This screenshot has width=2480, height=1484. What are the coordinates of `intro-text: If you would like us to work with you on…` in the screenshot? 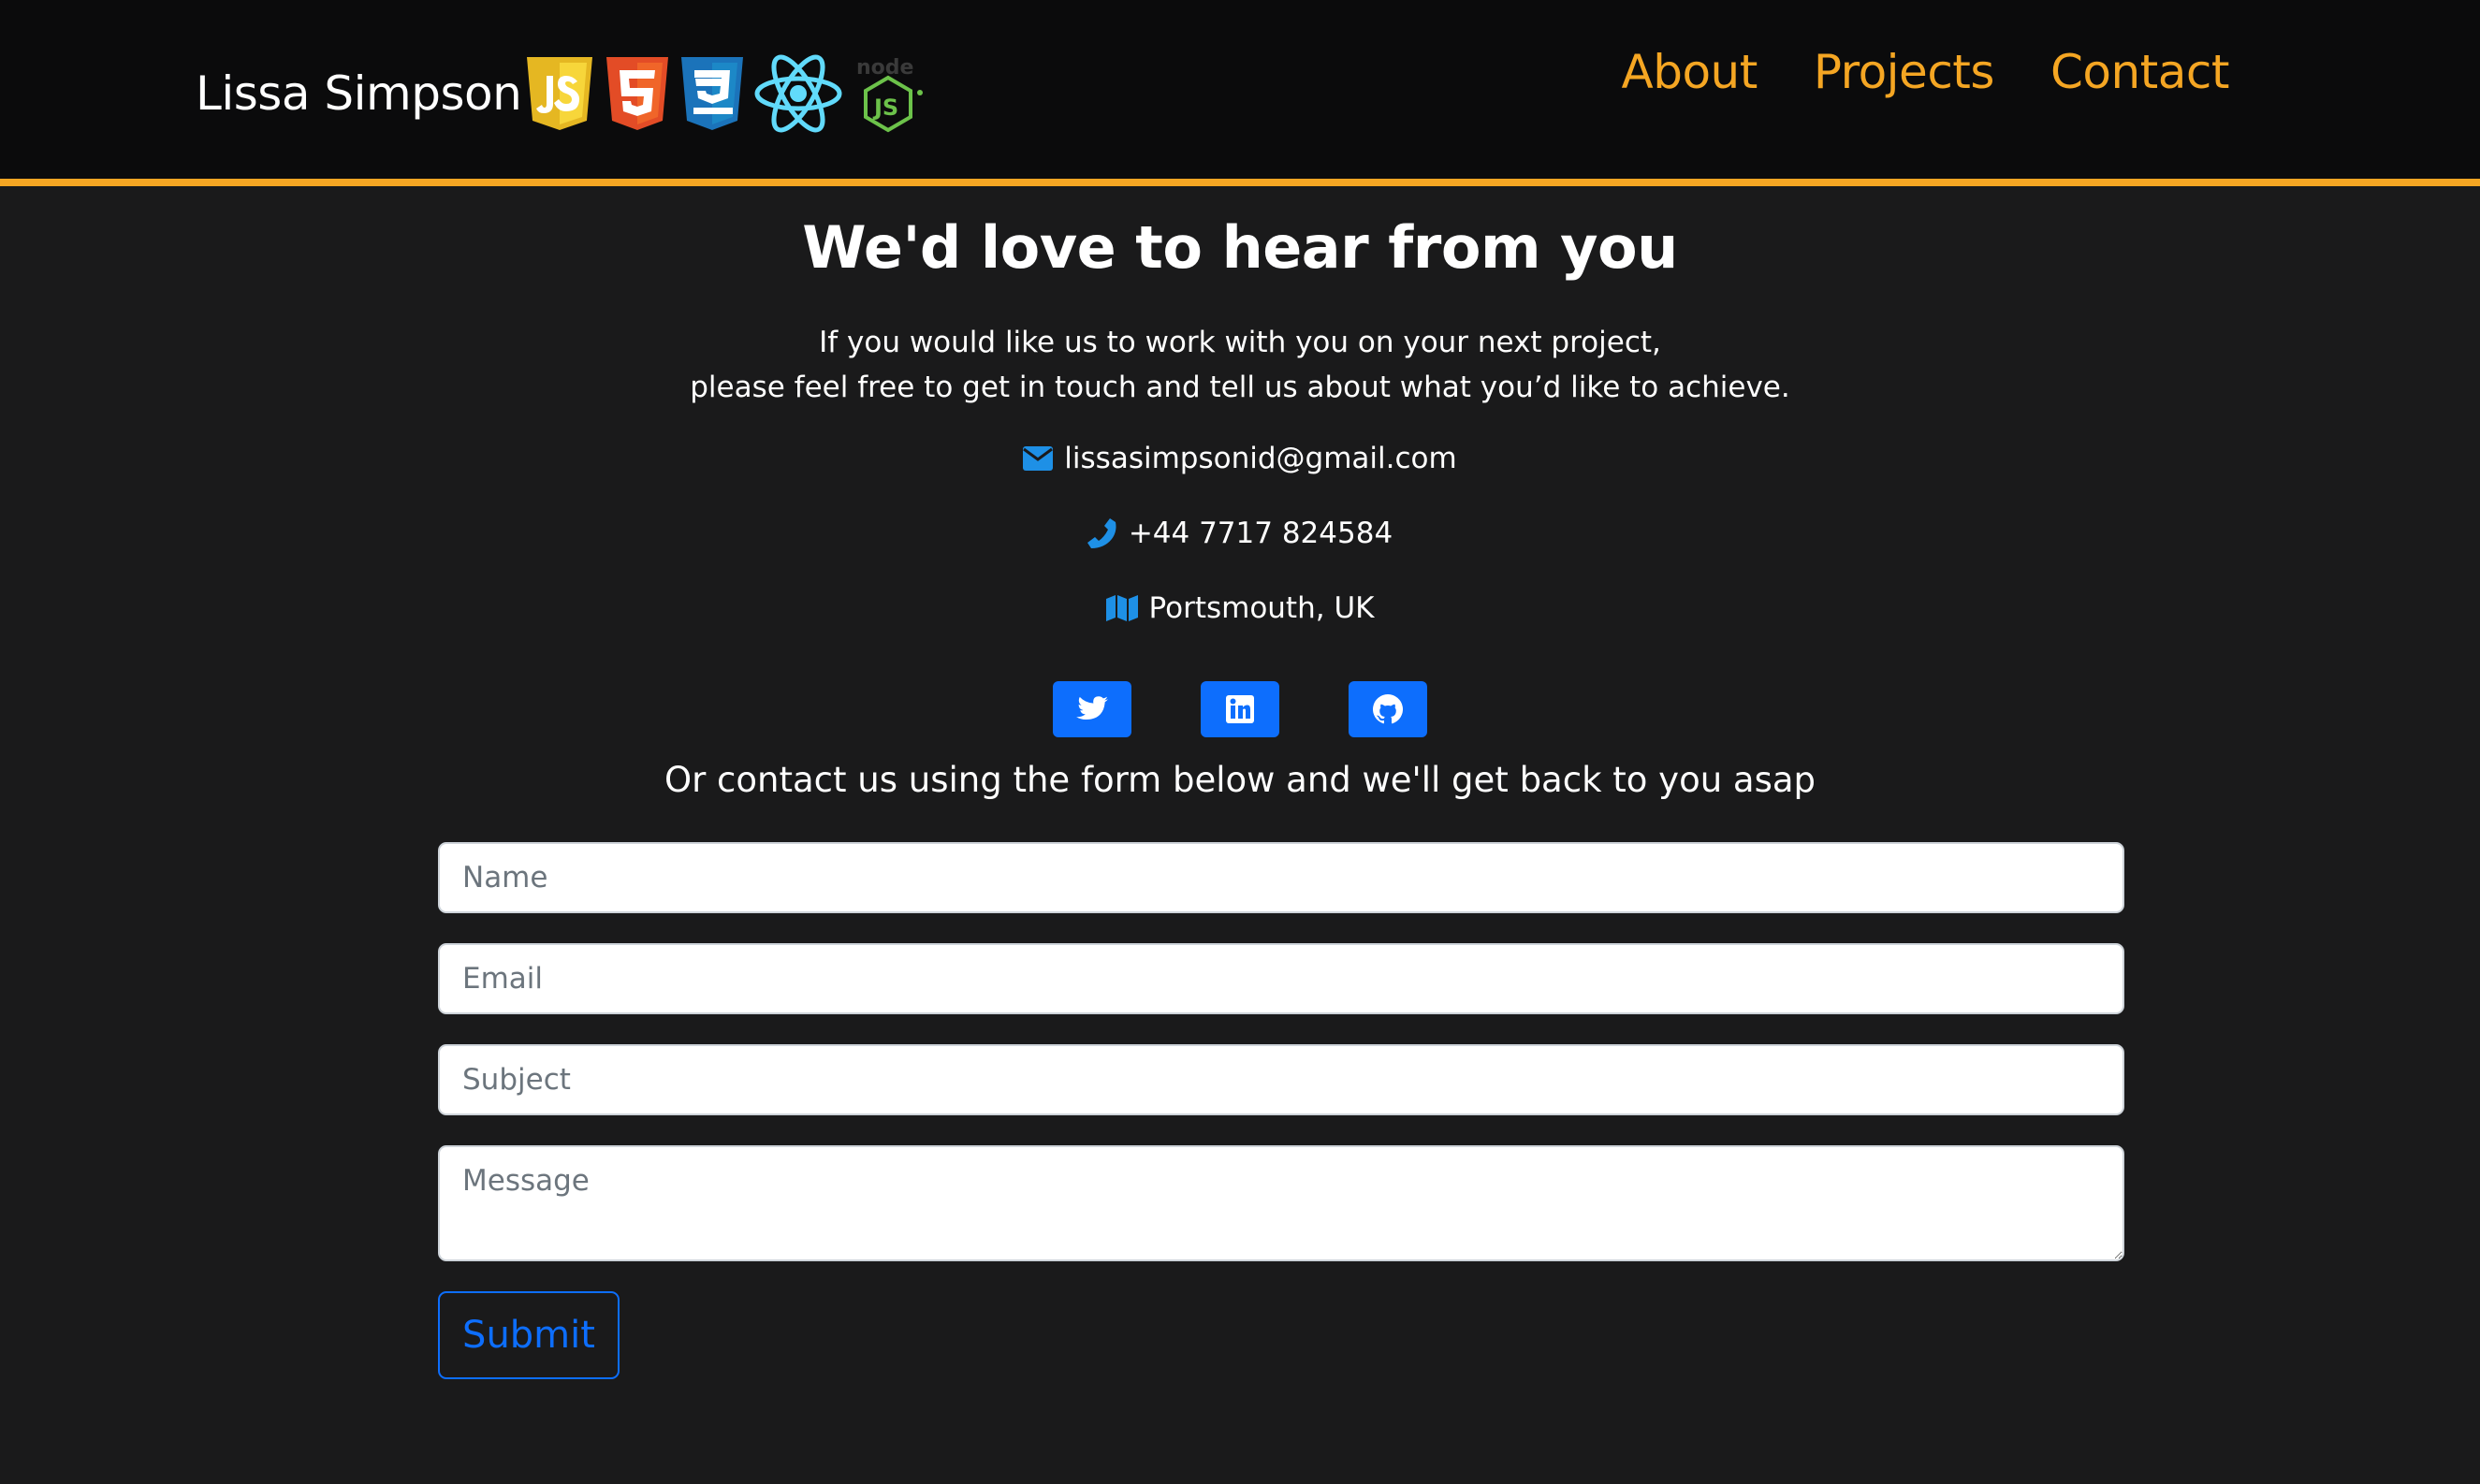 It's located at (1240, 365).